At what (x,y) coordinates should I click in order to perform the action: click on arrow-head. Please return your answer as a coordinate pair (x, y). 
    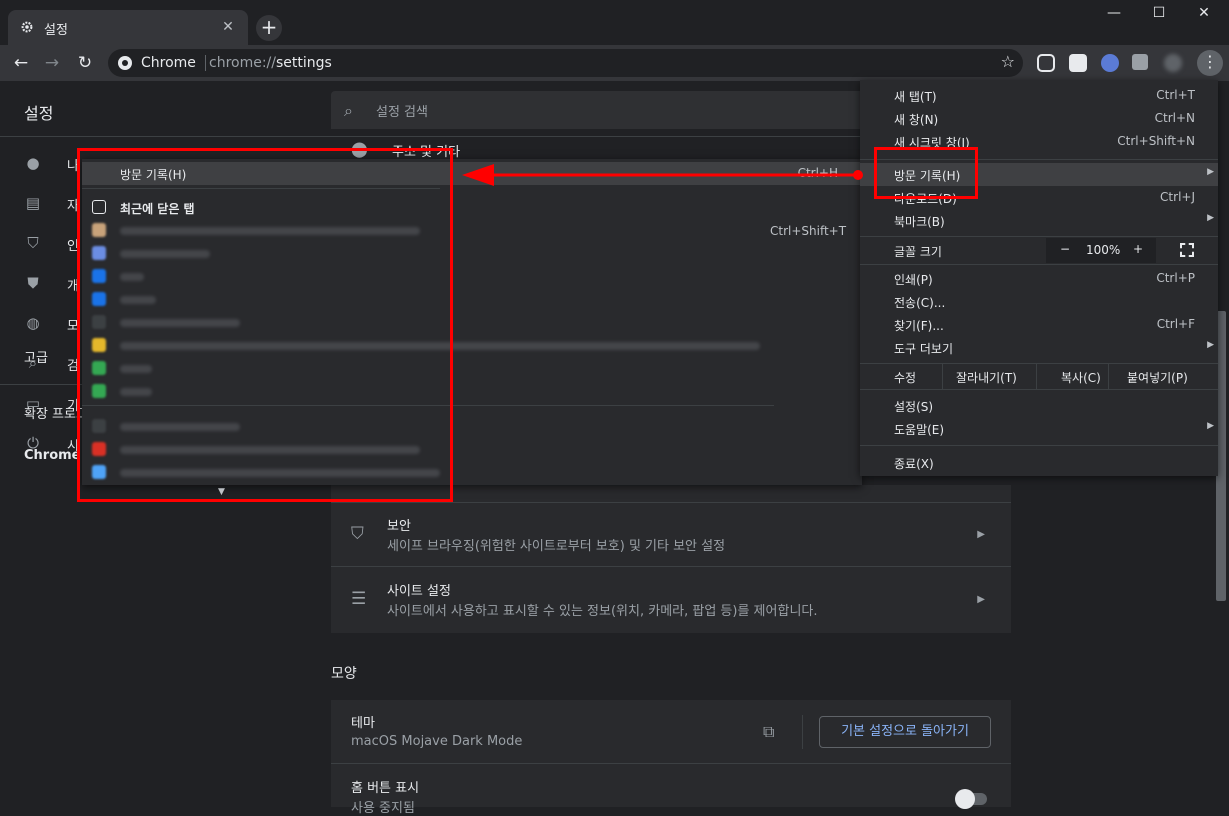
    Looking at the image, I should click on (478, 175).